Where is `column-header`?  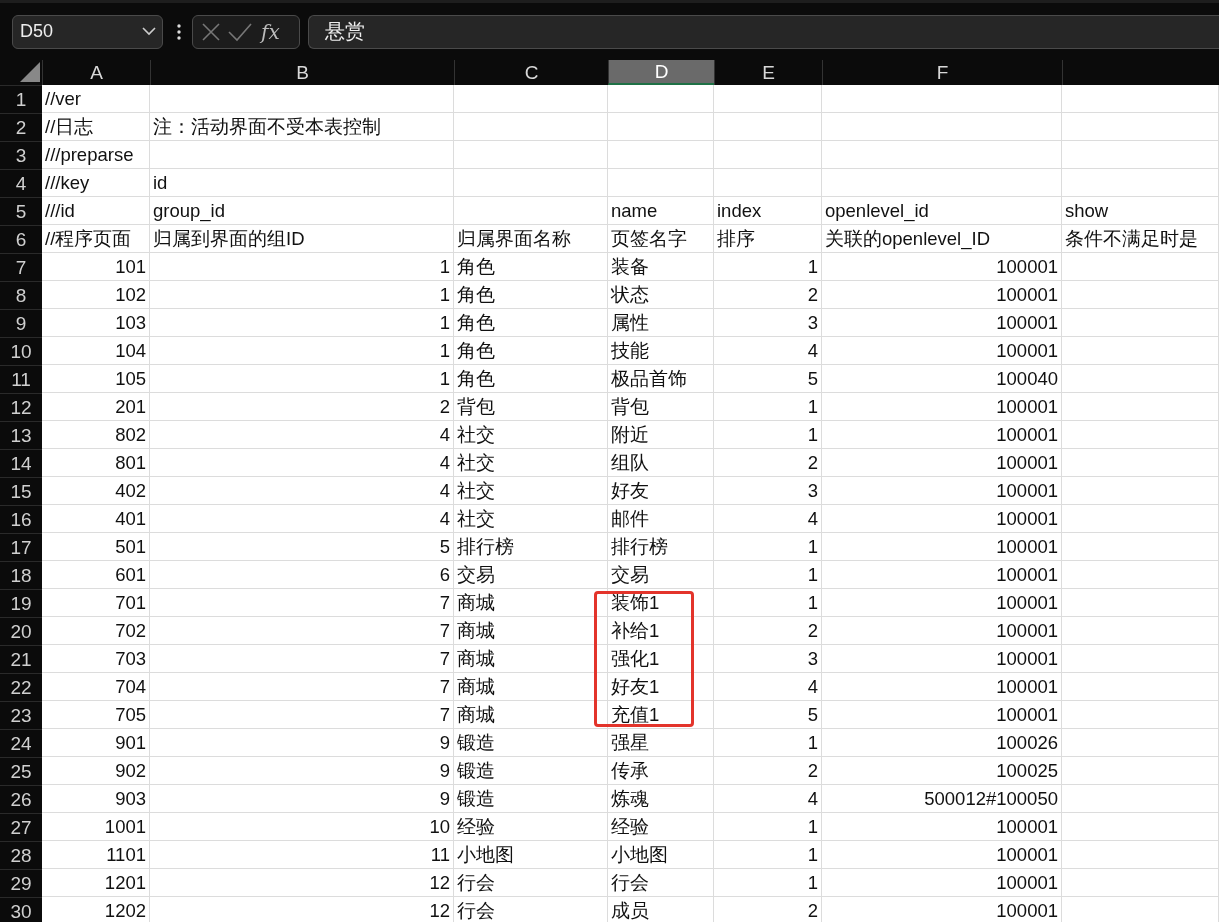
column-header is located at coordinates (1140, 72).